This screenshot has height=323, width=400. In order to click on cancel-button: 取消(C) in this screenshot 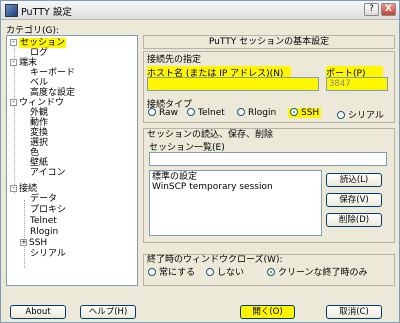, I will do `click(354, 312)`.